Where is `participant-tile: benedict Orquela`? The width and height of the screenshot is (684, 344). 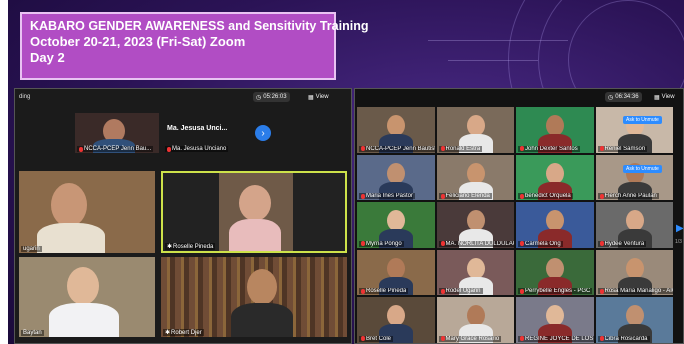 participant-tile: benedict Orquela is located at coordinates (555, 177).